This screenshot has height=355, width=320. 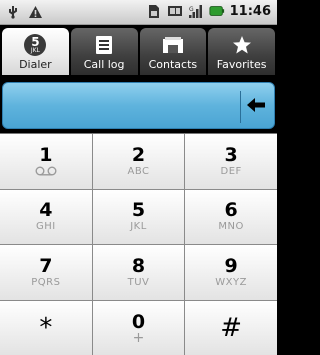 What do you see at coordinates (138, 272) in the screenshot?
I see `key-8: 8 TUV` at bounding box center [138, 272].